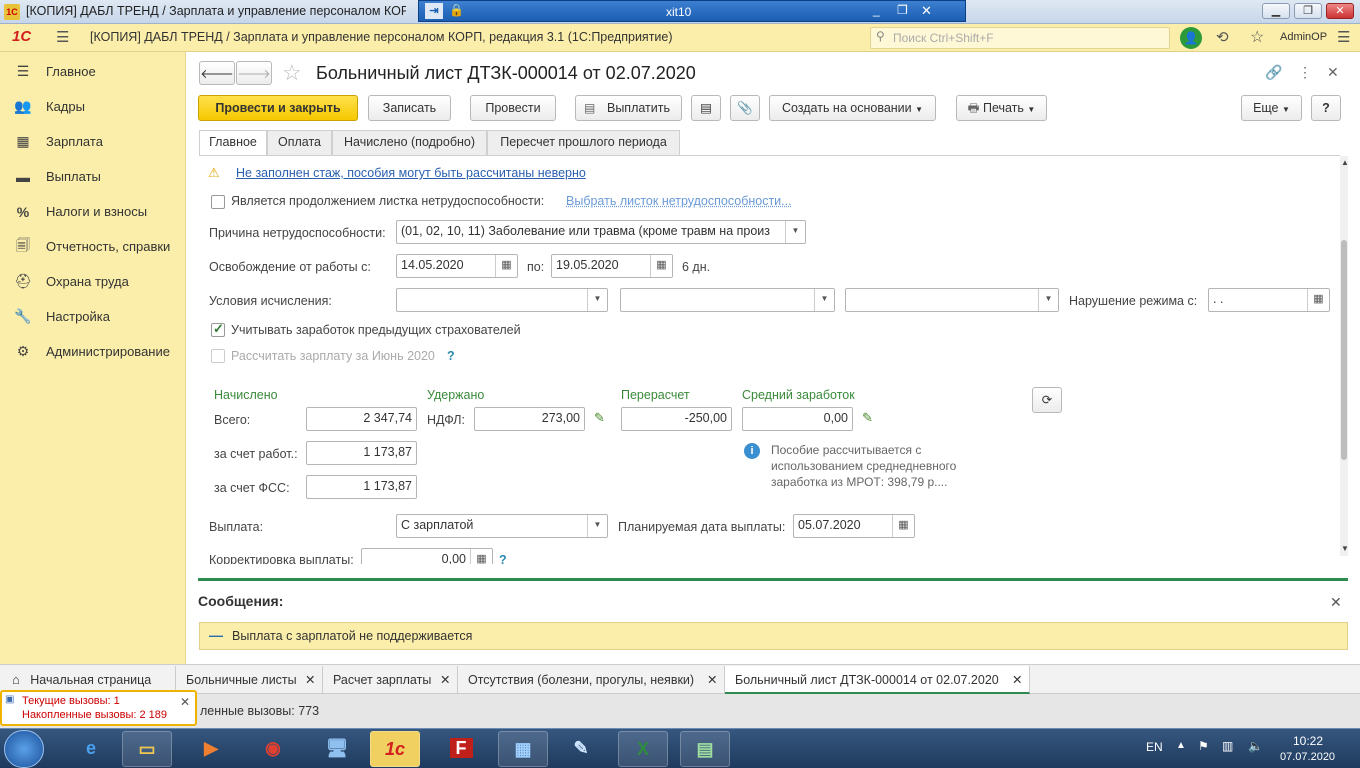 The image size is (1360, 768). I want to click on tab-payroll: Расчет зарплаты ✕, so click(390, 680).